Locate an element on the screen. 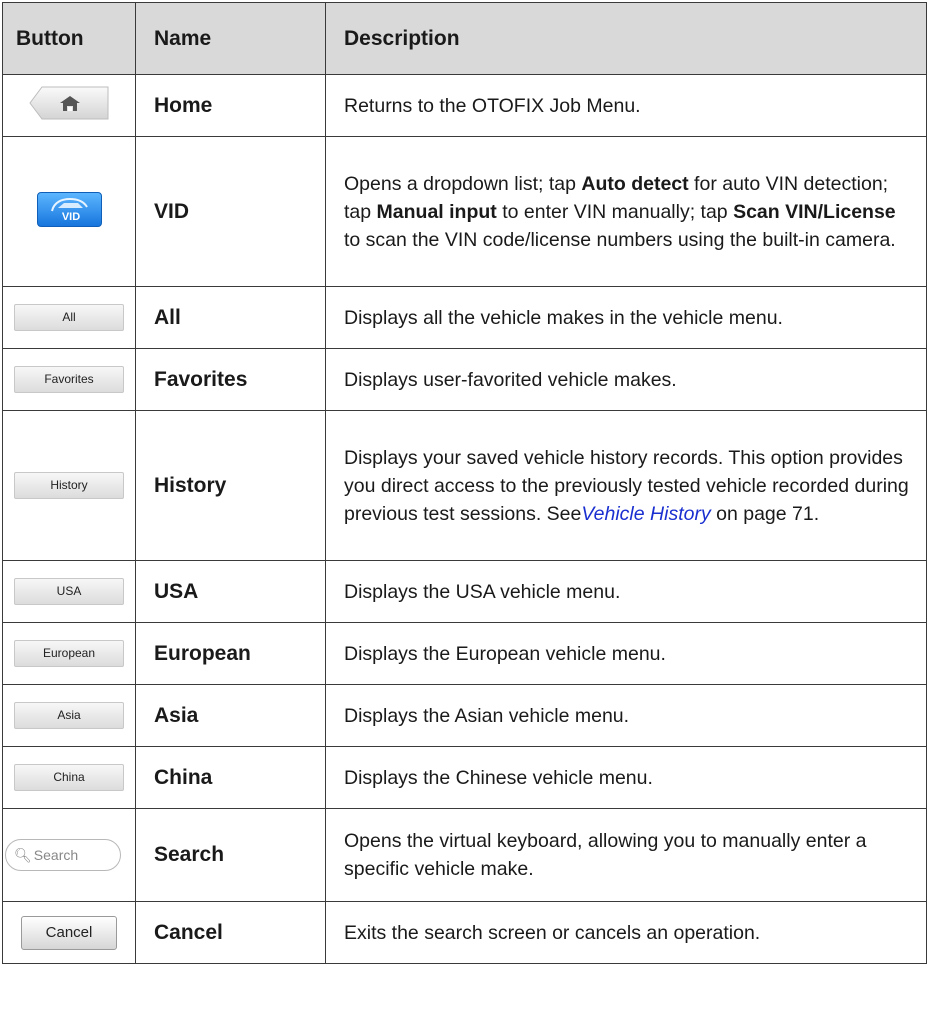  asia-button: Asia is located at coordinates (69, 715).